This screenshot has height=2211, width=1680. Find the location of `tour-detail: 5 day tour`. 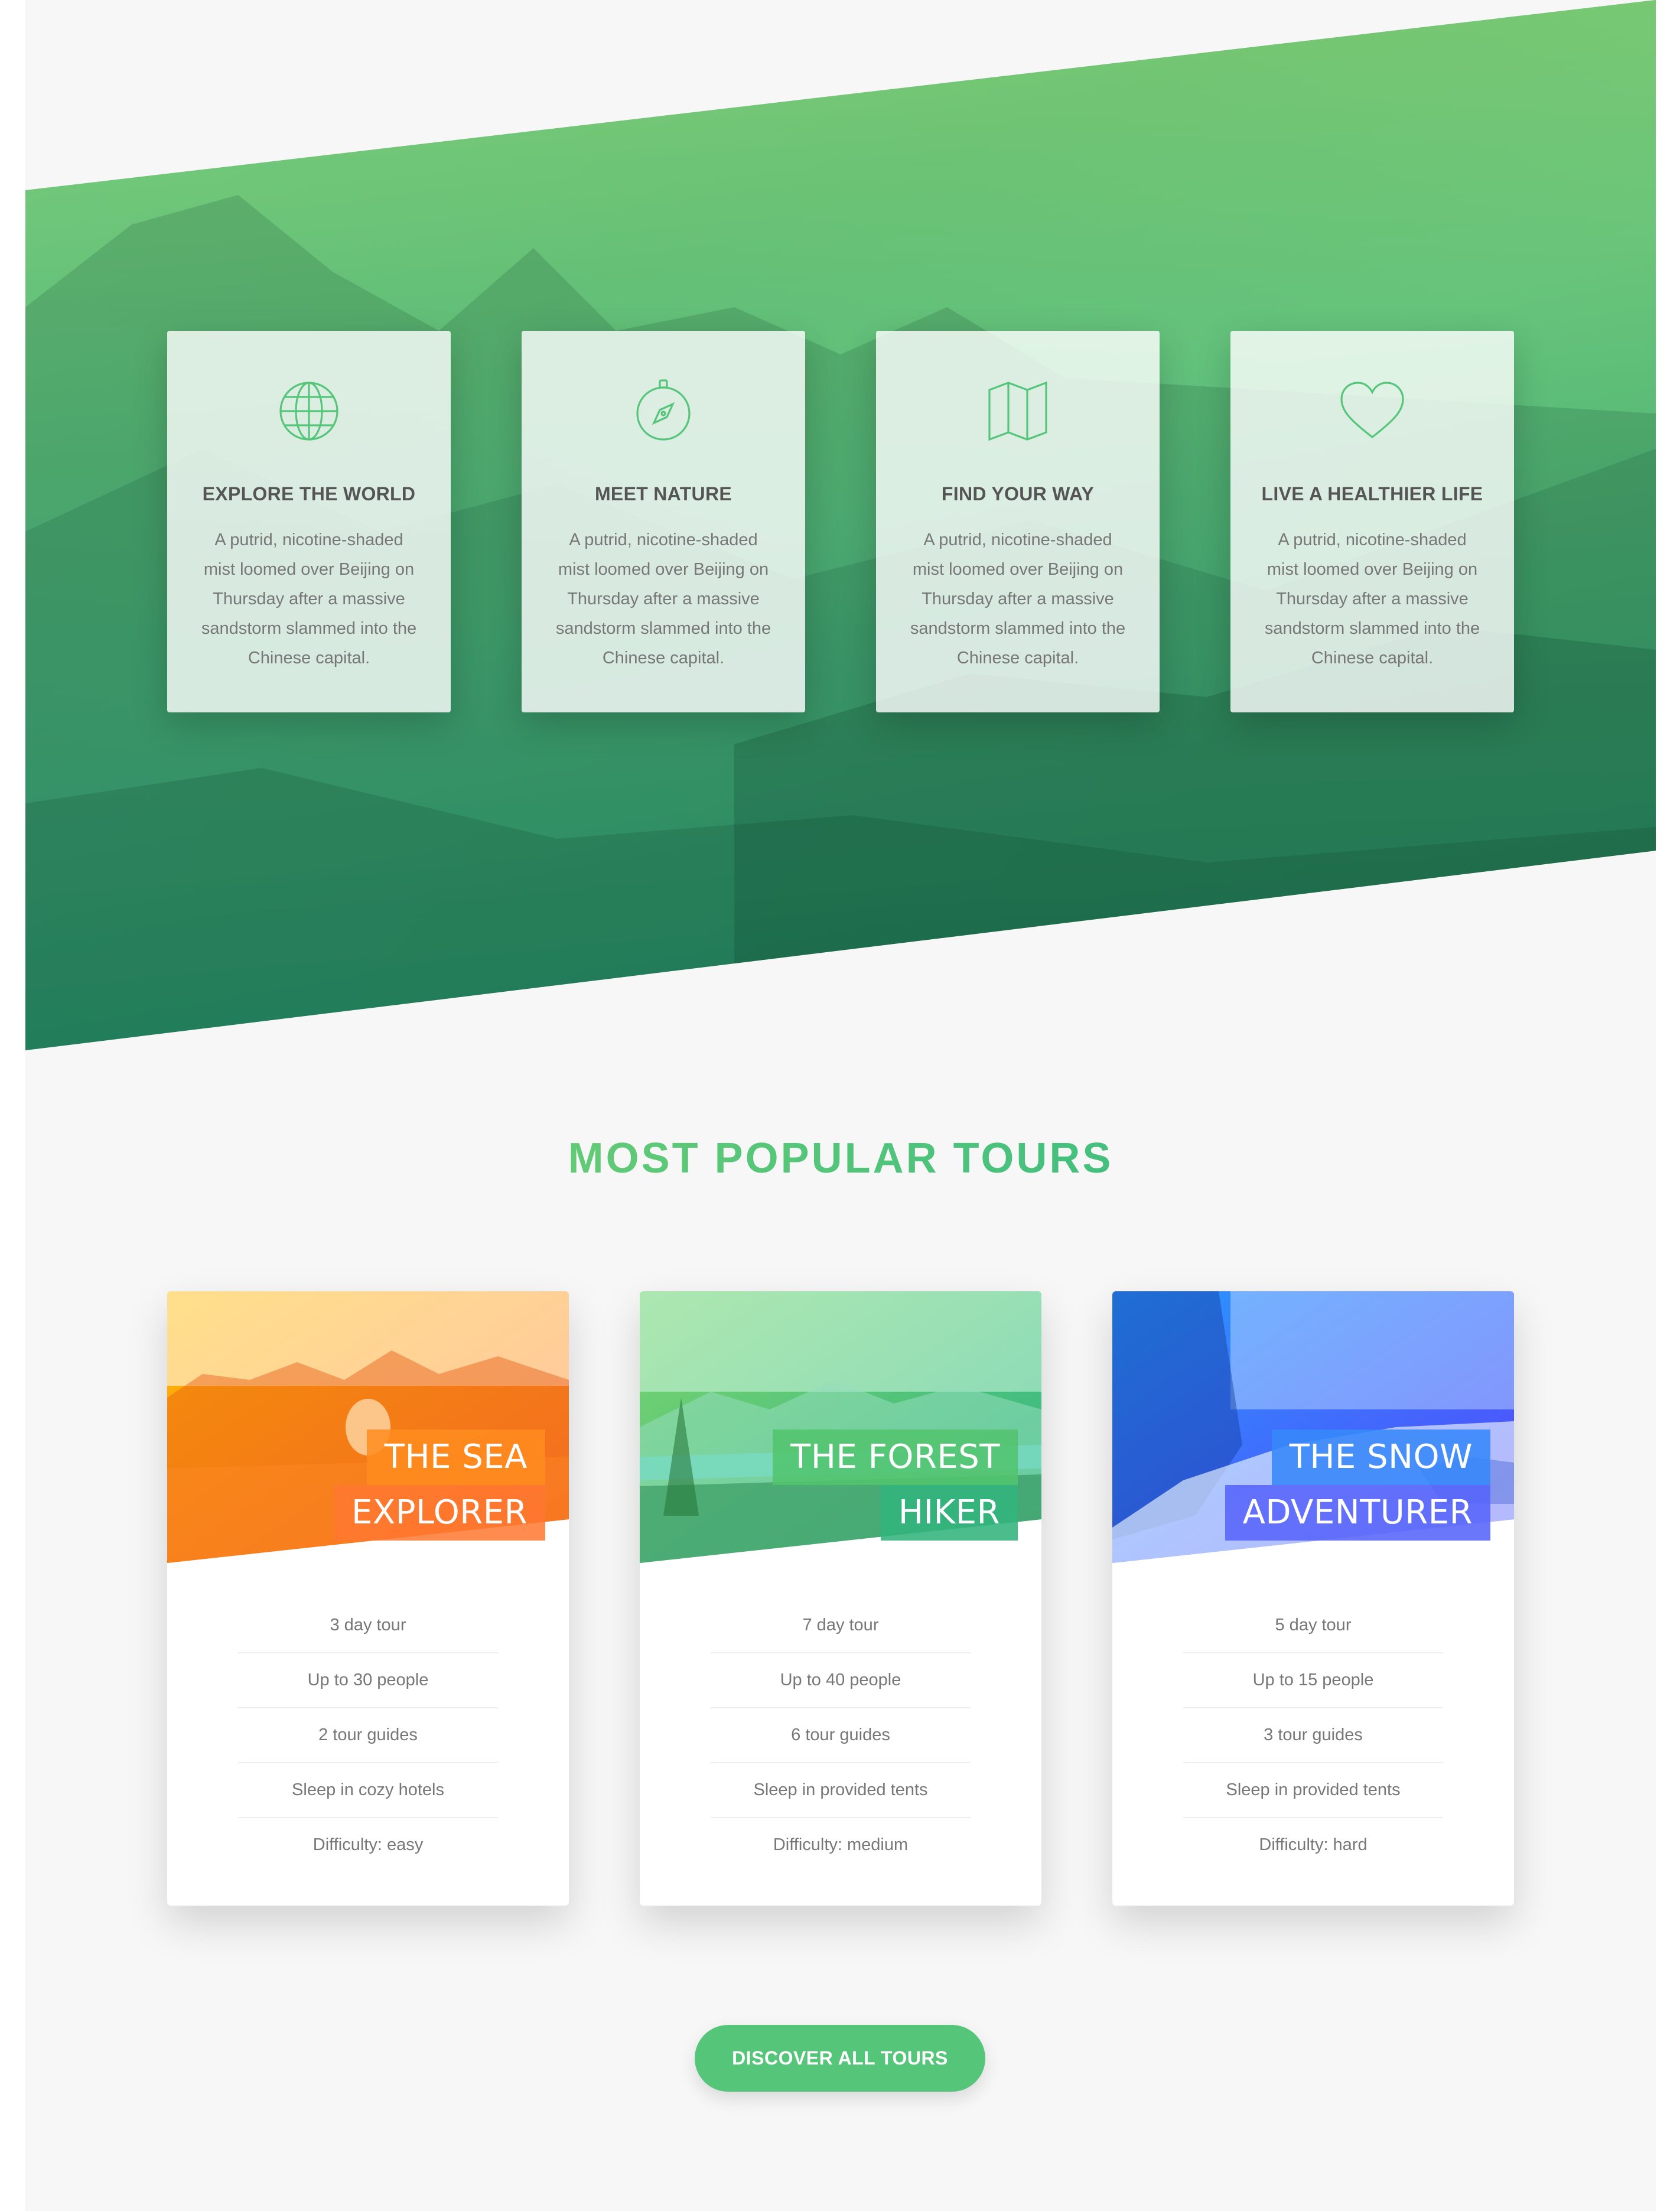

tour-detail: 5 day tour is located at coordinates (1313, 1625).